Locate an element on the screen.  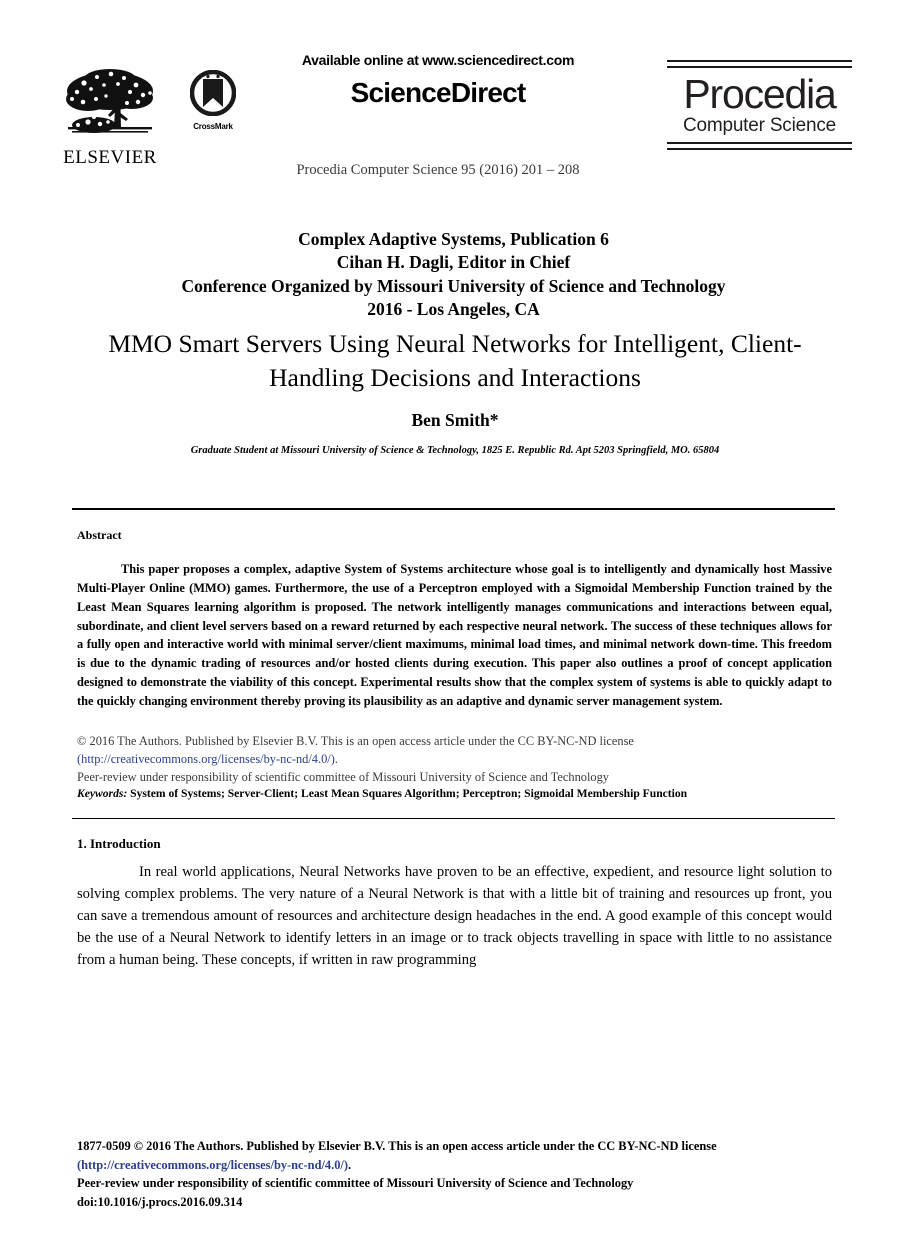
elsevier-logo: ELSEVIER is located at coordinates (110, 116).